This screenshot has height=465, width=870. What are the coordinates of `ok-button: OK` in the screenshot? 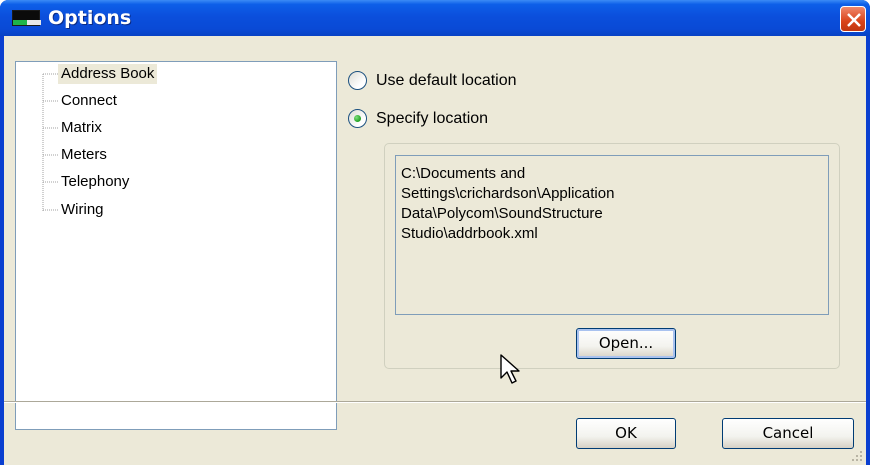 It's located at (626, 433).